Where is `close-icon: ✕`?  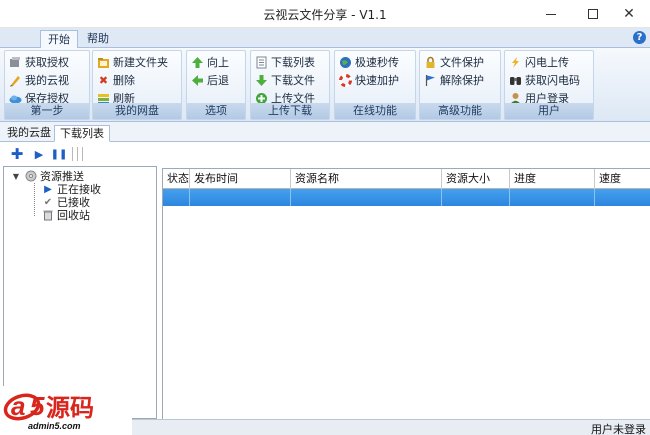
close-icon: ✕ is located at coordinates (629, 14).